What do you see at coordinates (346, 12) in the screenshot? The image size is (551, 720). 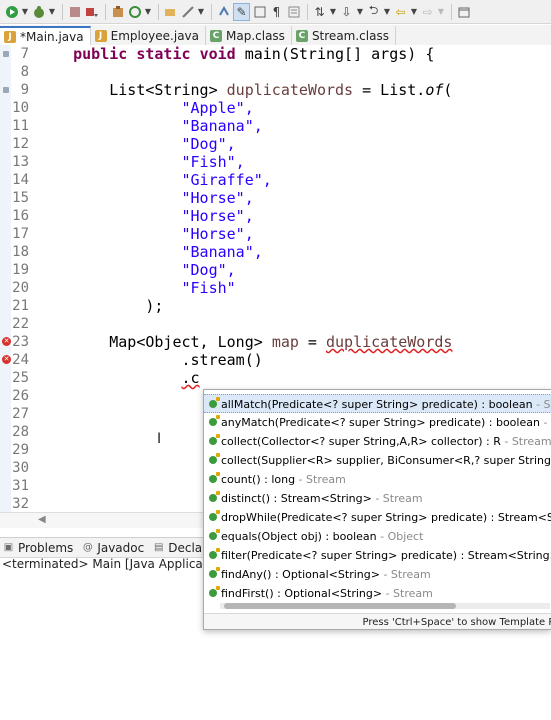 I see `last-edit-icon: ⇩` at bounding box center [346, 12].